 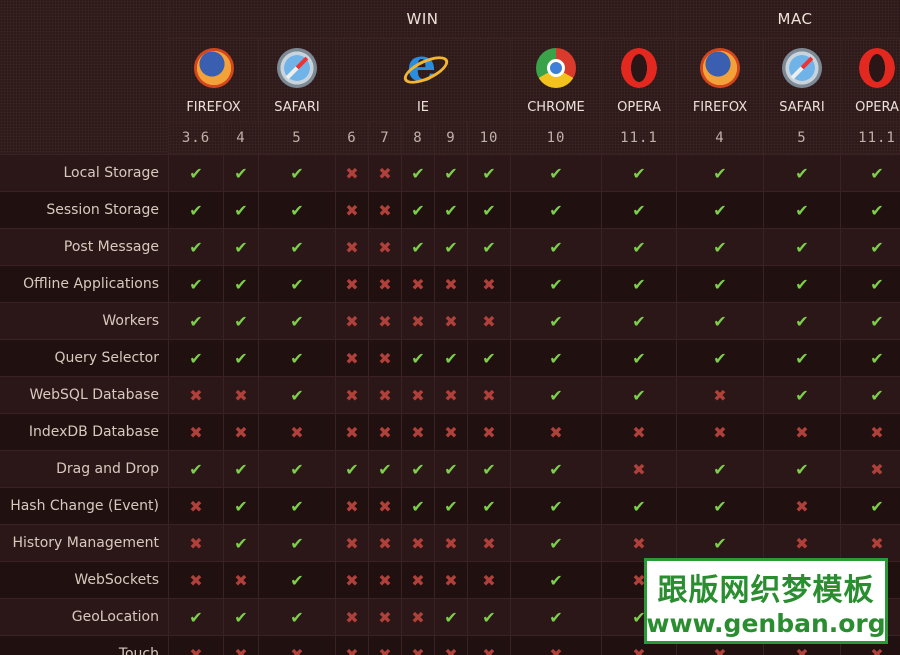 I want to click on support-cell-win-opera-11.1: ✖, so click(x=639, y=432).